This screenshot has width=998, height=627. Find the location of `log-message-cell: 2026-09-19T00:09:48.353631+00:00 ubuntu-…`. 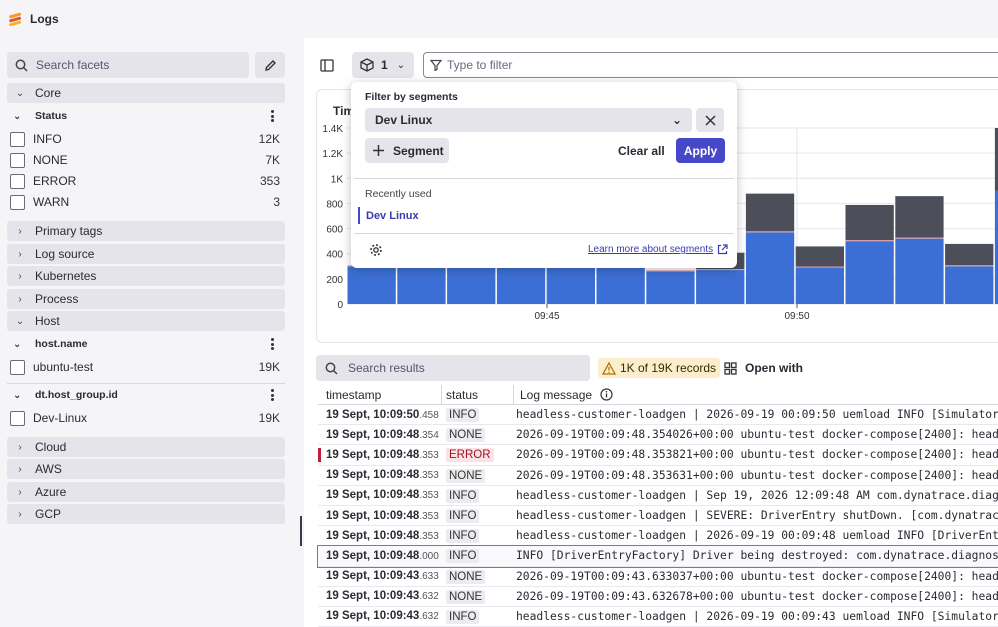

log-message-cell: 2026-09-19T00:09:48.353631+00:00 ubuntu-… is located at coordinates (757, 475).